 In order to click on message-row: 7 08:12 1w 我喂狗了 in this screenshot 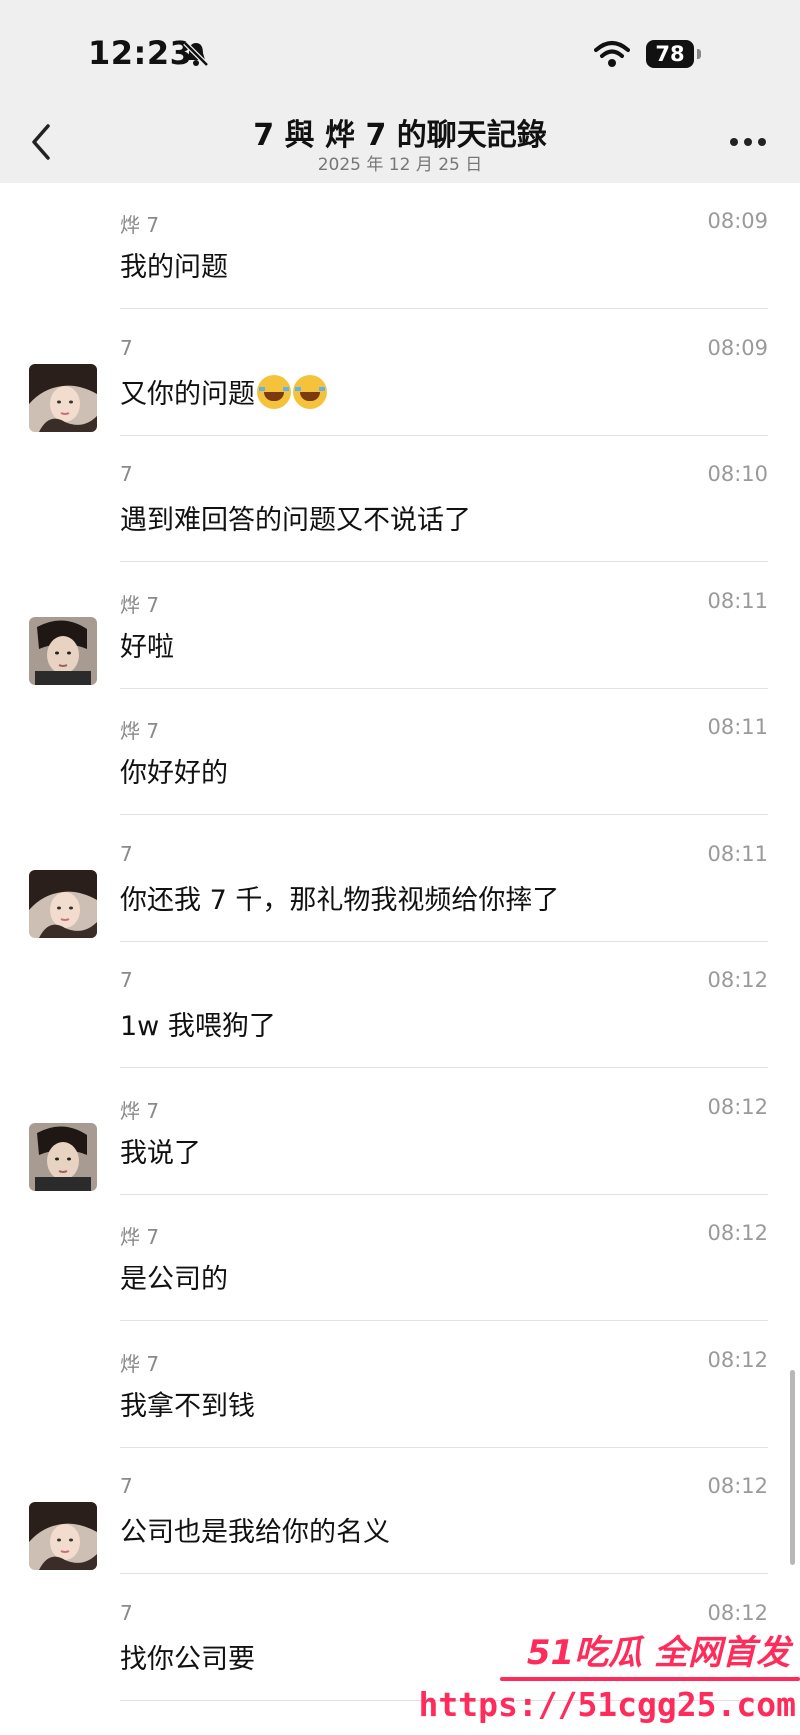, I will do `click(400, 1005)`.